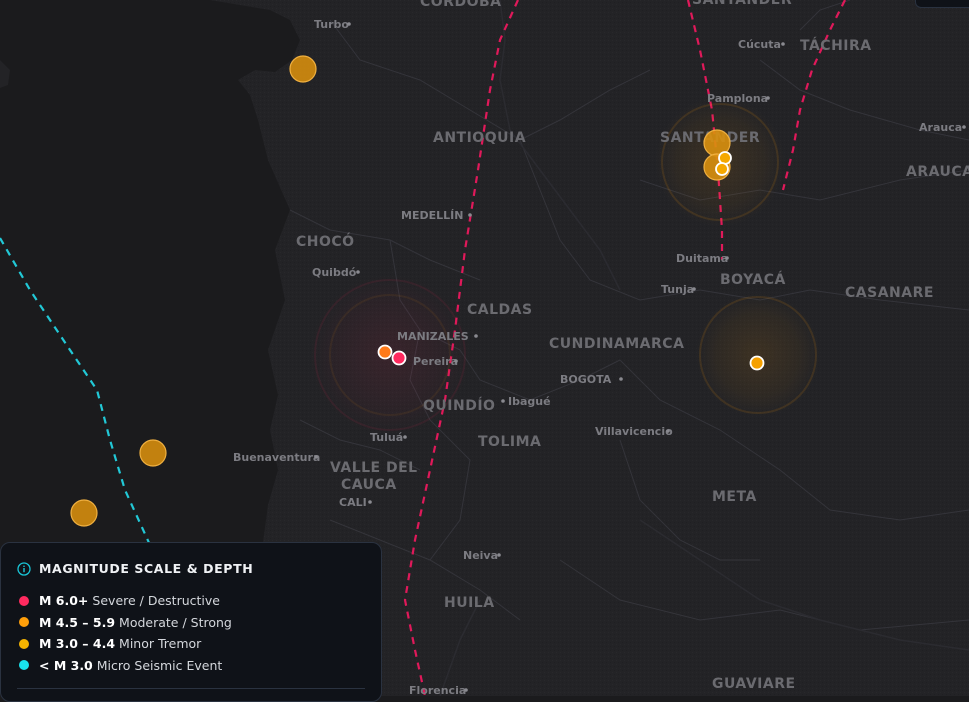 This screenshot has width=969, height=702. Describe the element at coordinates (370, 502) in the screenshot. I see `city-dot-cali` at that location.